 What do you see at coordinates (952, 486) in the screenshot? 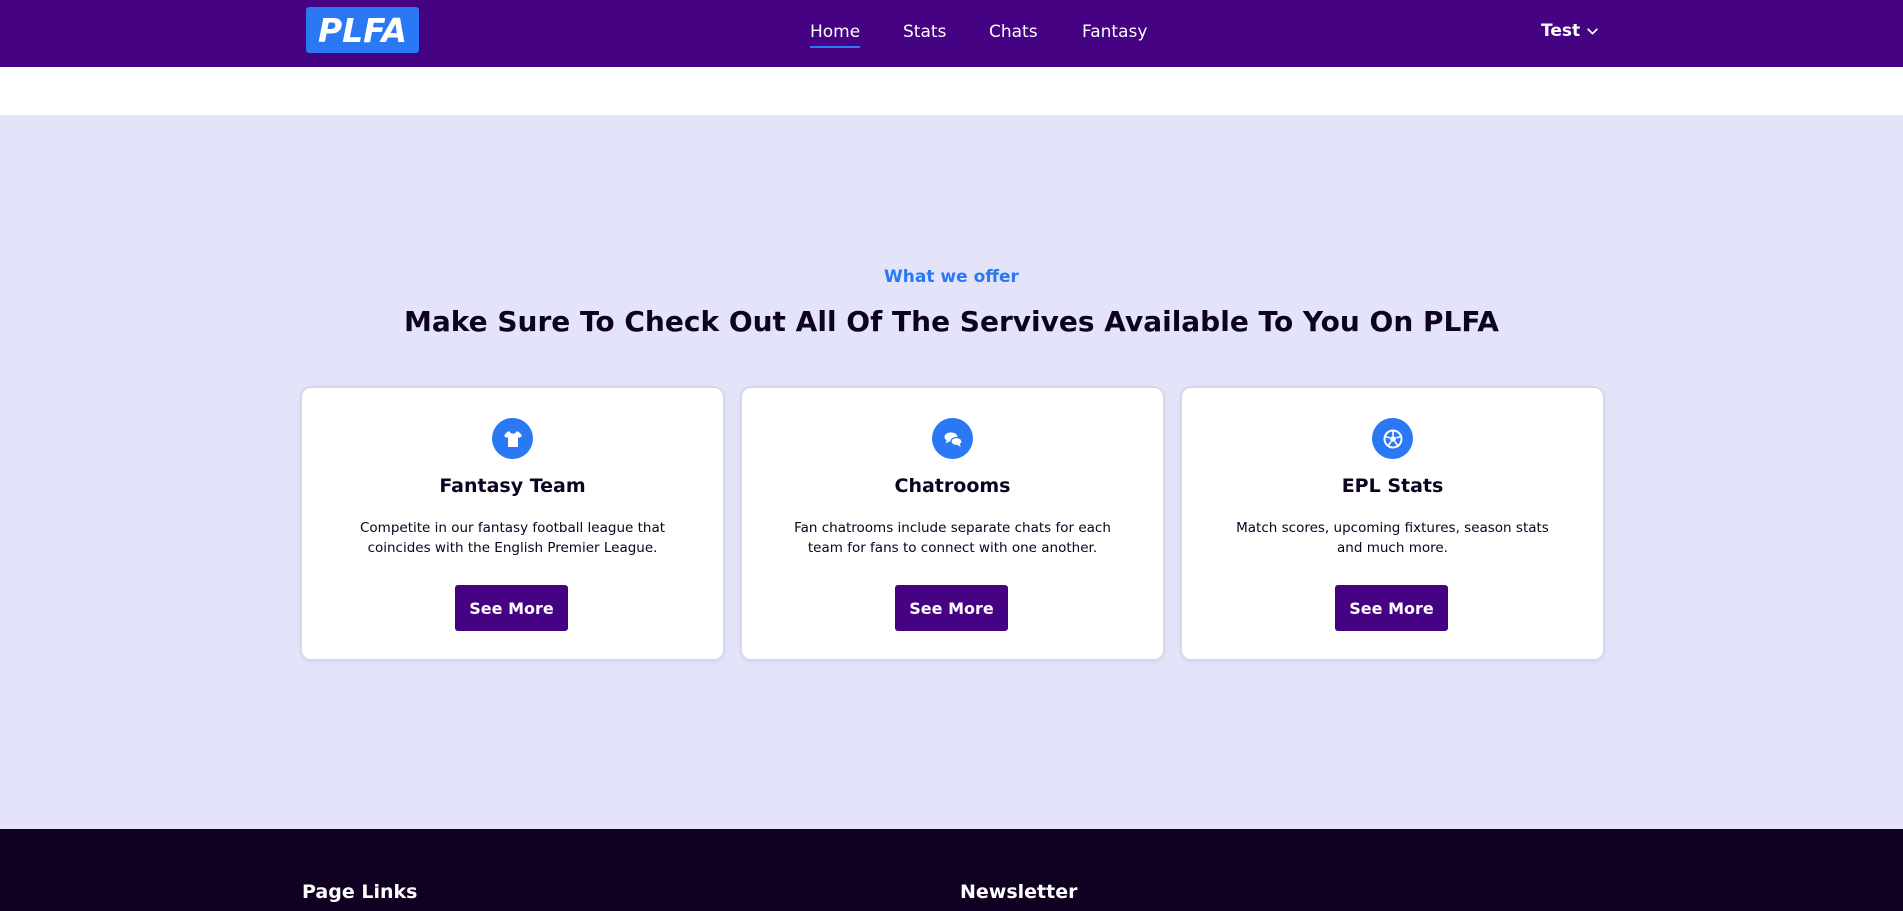
I see `card-title: Chatrooms` at bounding box center [952, 486].